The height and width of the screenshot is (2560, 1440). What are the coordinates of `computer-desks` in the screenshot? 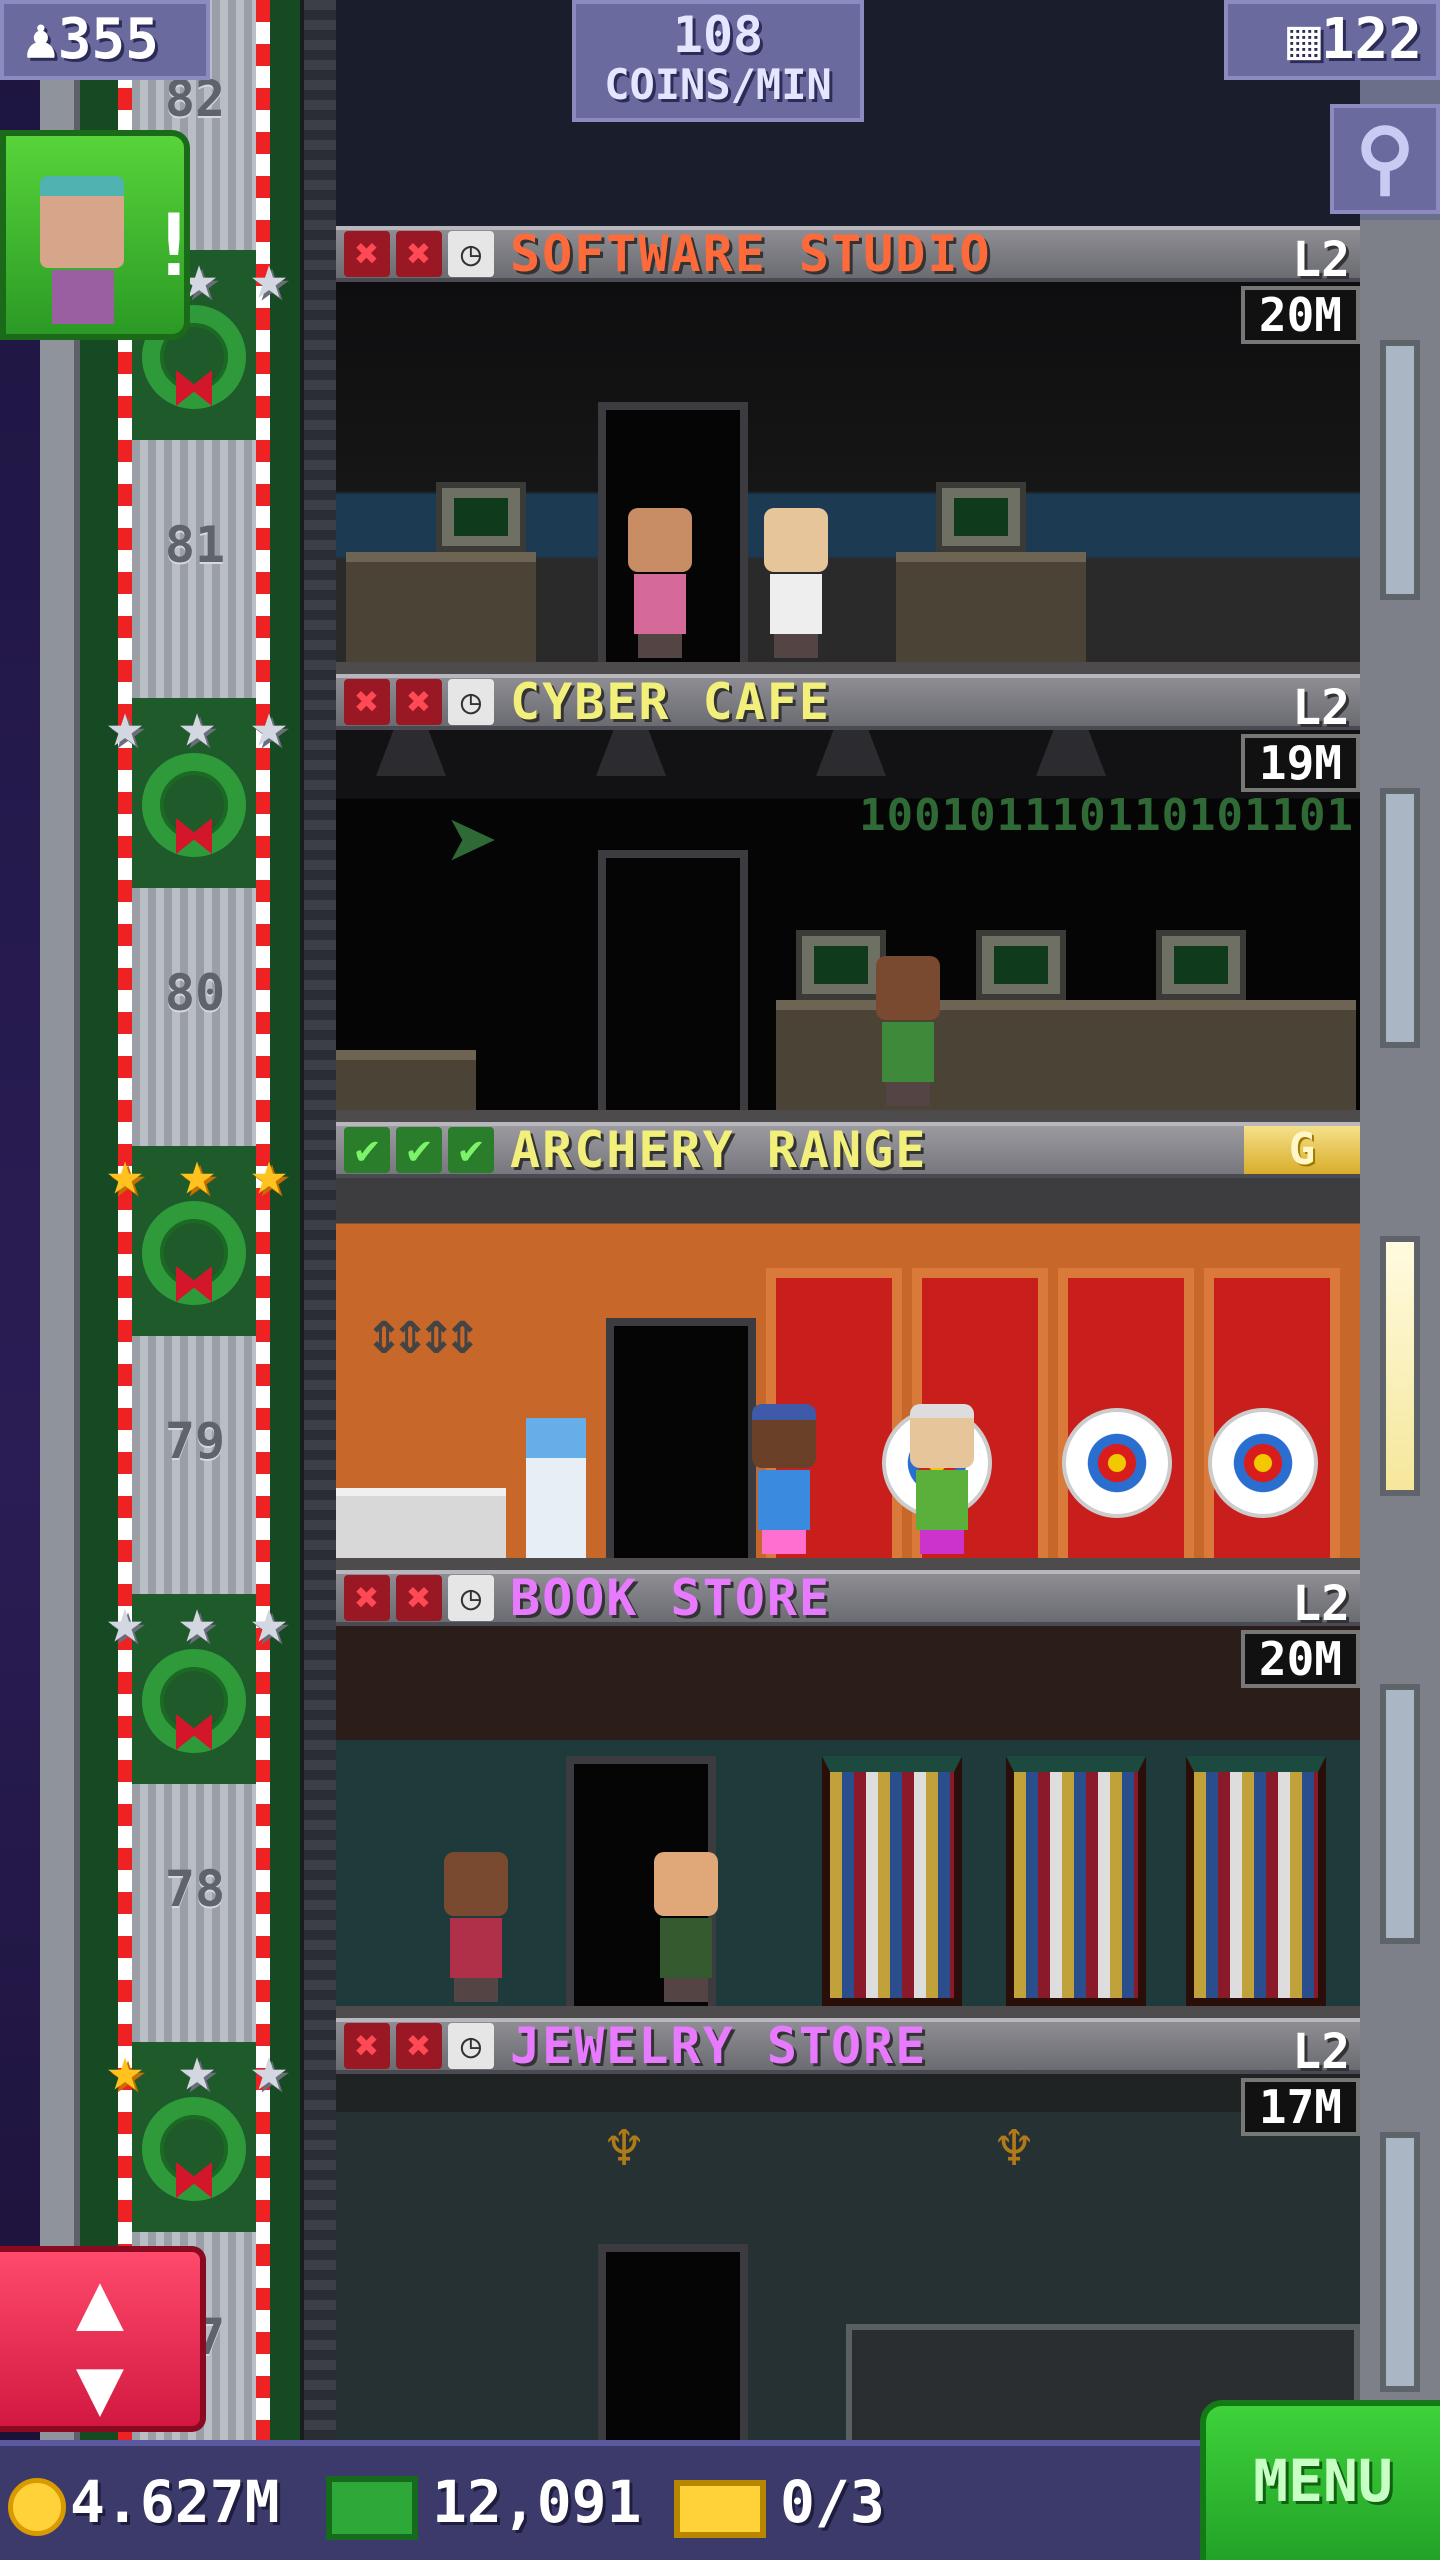 It's located at (1066, 1055).